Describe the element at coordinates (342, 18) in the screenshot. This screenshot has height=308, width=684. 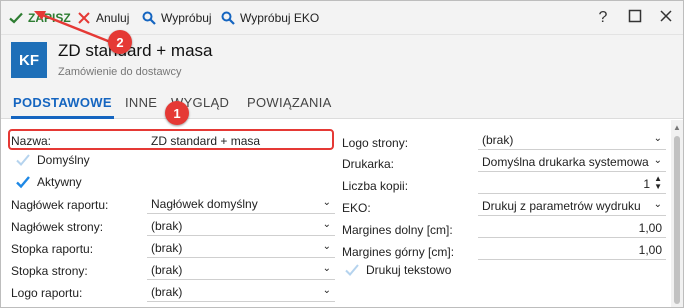
I see `toolbar: ZAPISZ Anuluj Wypróbuj Wypróbuj EKO ?` at that location.